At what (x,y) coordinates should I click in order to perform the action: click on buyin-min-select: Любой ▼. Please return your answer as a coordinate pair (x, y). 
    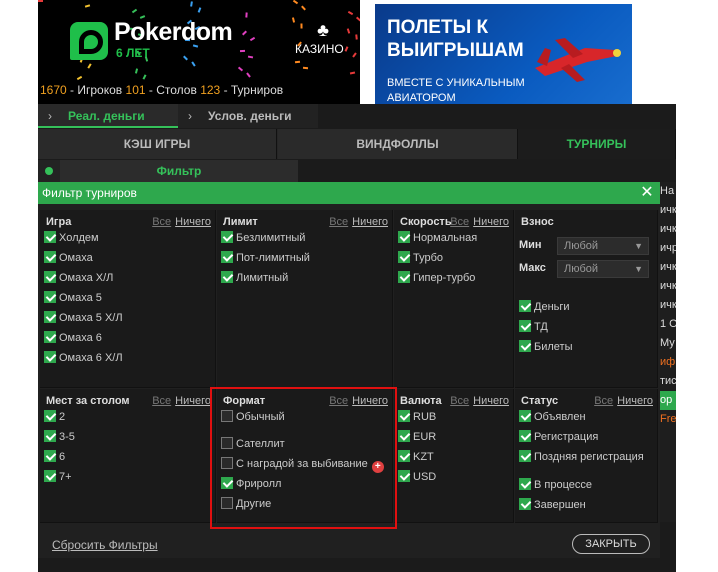
    Looking at the image, I should click on (603, 246).